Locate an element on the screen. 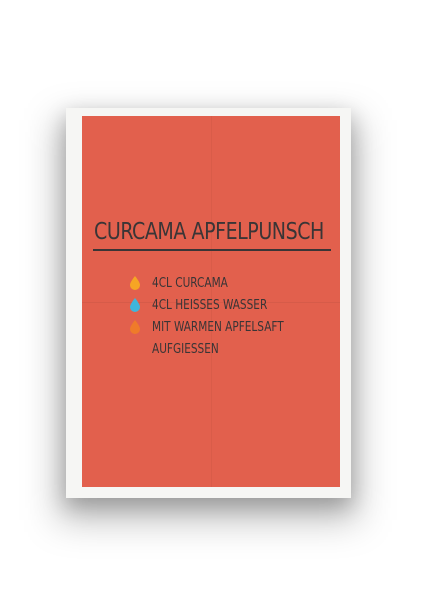 The image size is (426, 601). ingredient-text: mit warmen Apfelsaft is located at coordinates (218, 327).